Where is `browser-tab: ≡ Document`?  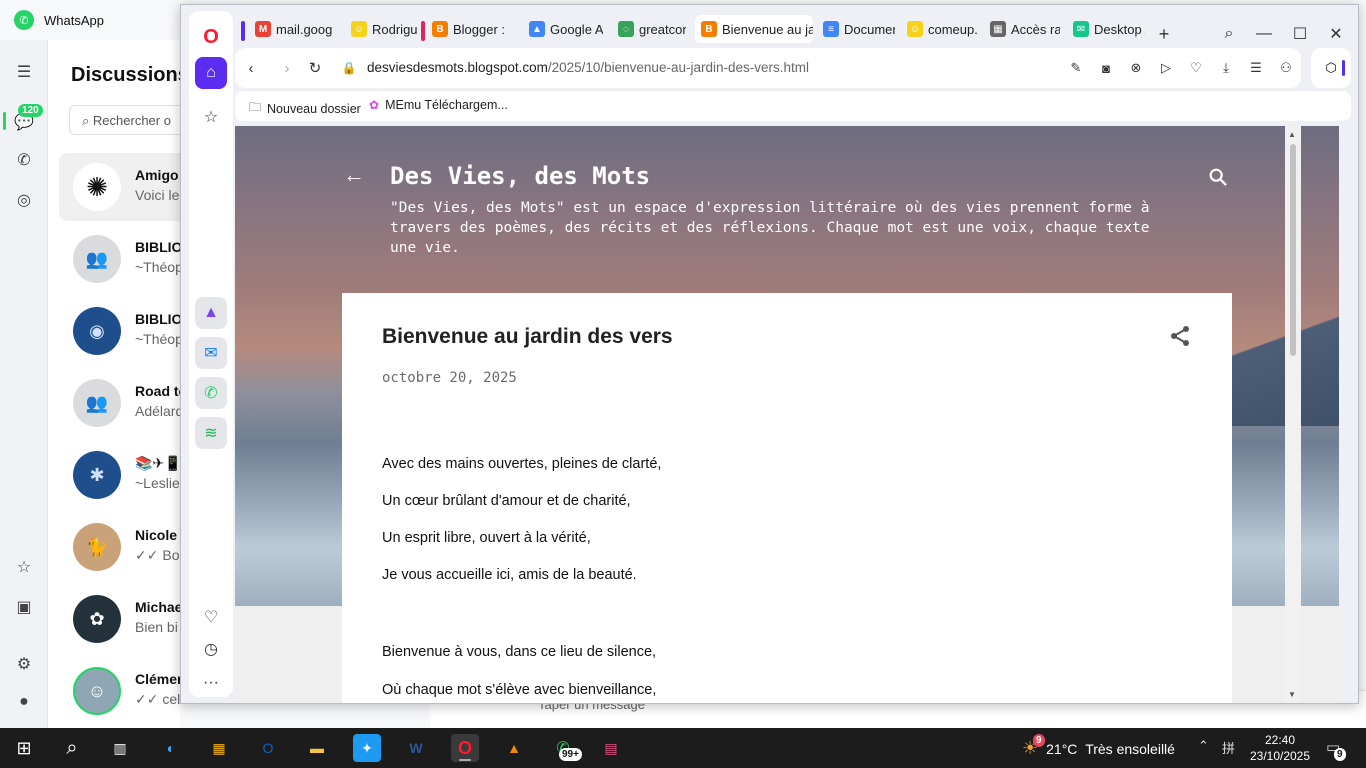
browser-tab: ≡ Document is located at coordinates (856, 29).